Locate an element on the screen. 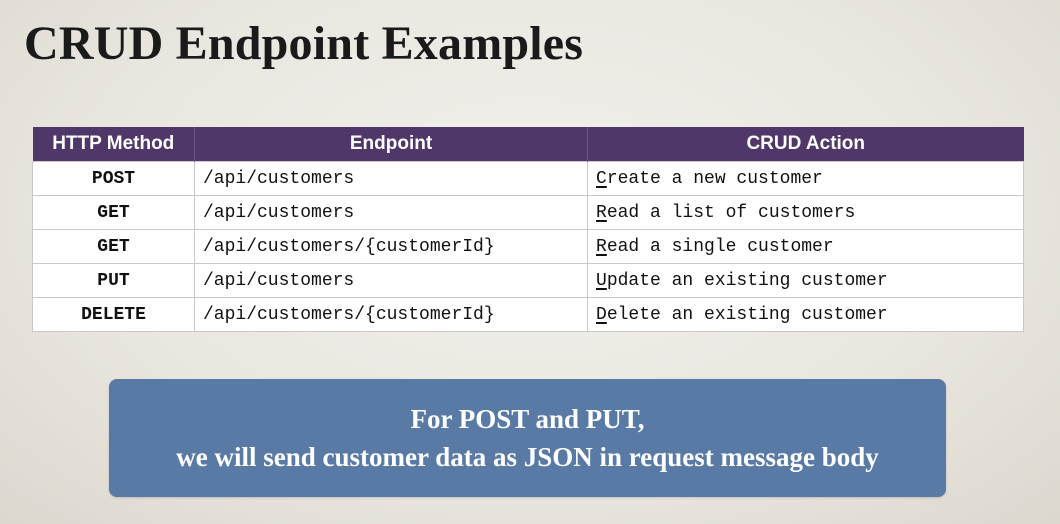  action-cell: Delete an existing customer is located at coordinates (805, 314).